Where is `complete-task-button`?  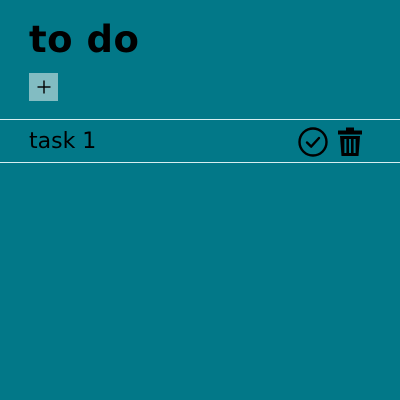 complete-task-button is located at coordinates (313, 142).